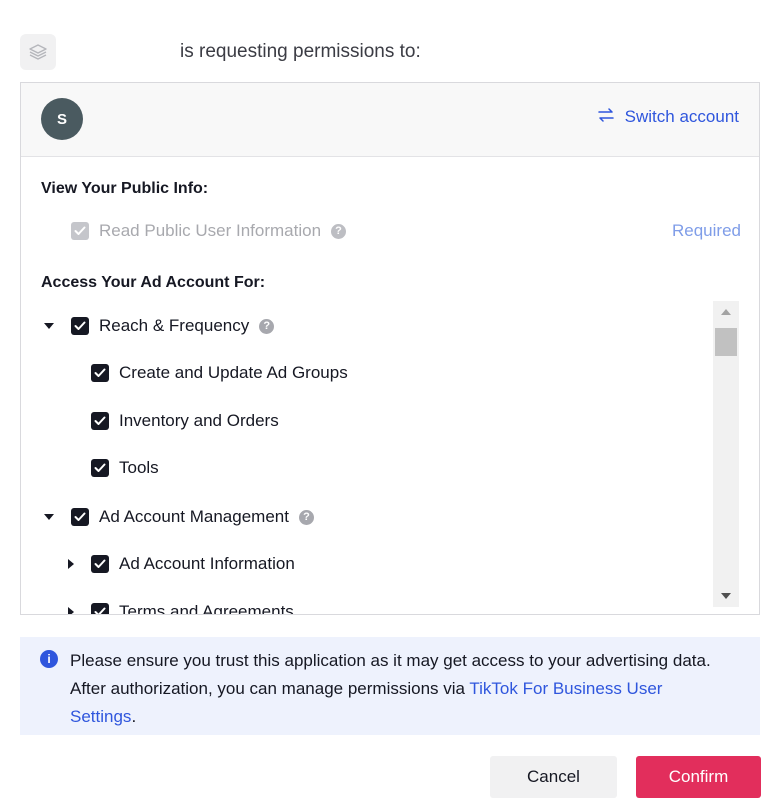 This screenshot has height=804, width=778. What do you see at coordinates (606, 117) in the screenshot?
I see `swap-arrows-icon` at bounding box center [606, 117].